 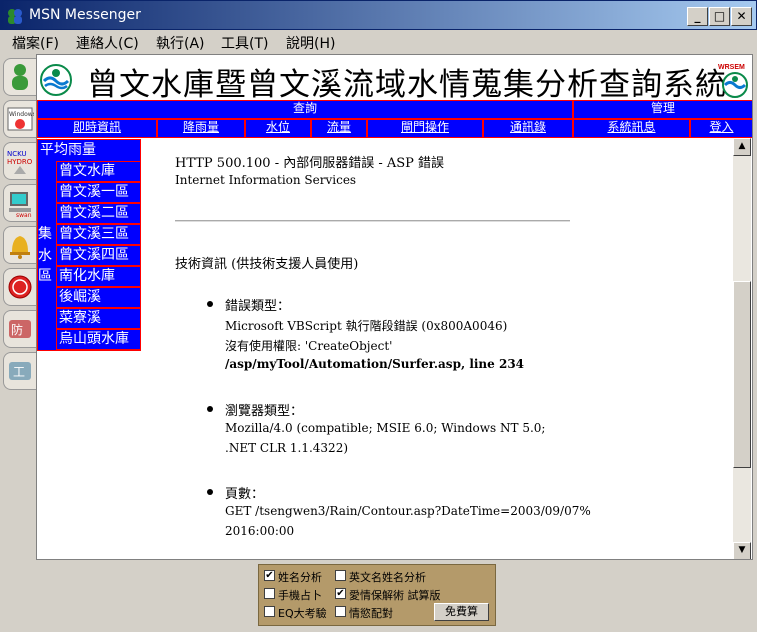 I want to click on error-type-line: Microsoft VBScript 執行階段錯誤 (0x800A0046), so click(x=366, y=326).